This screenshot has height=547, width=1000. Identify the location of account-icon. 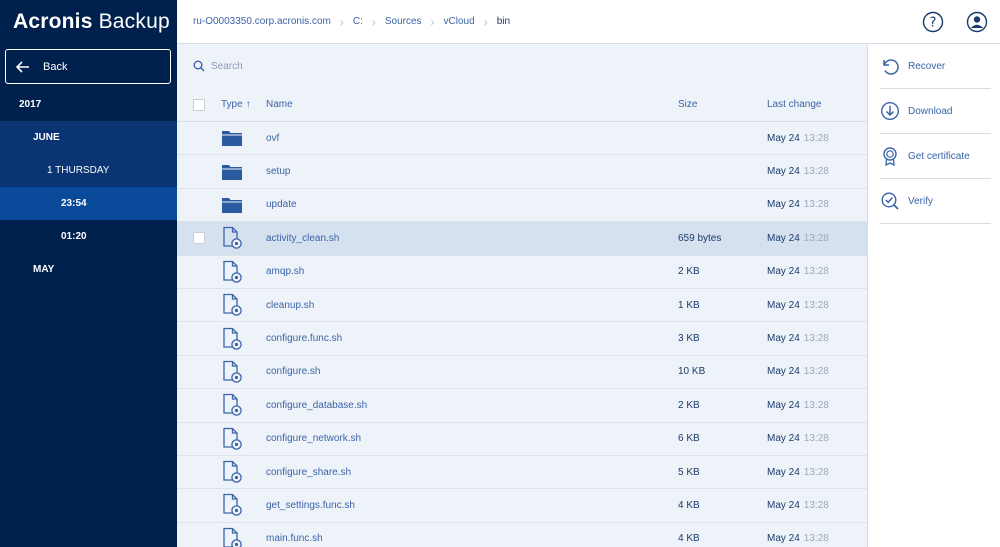
(977, 22).